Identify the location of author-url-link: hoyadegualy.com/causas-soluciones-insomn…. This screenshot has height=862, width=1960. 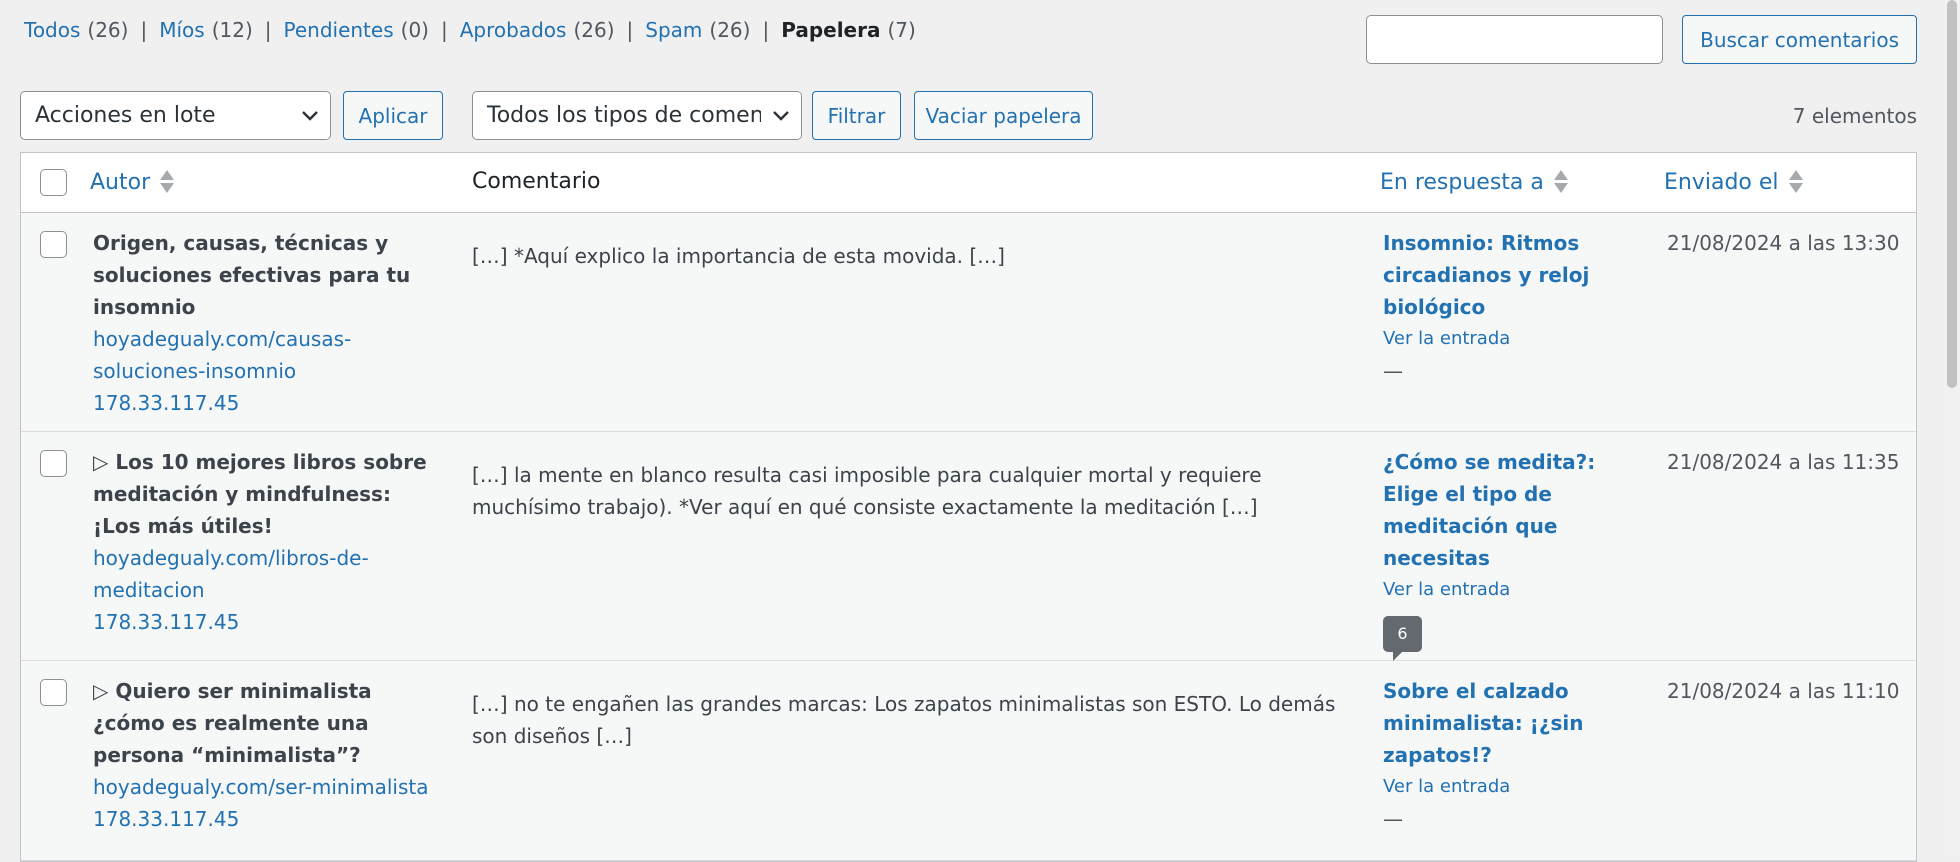
(268, 355).